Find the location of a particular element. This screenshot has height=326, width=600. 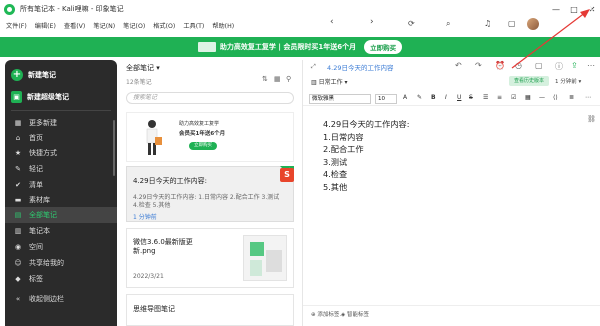

sidebar-item-quick-note: ✎ 轻记 is located at coordinates (61, 169).